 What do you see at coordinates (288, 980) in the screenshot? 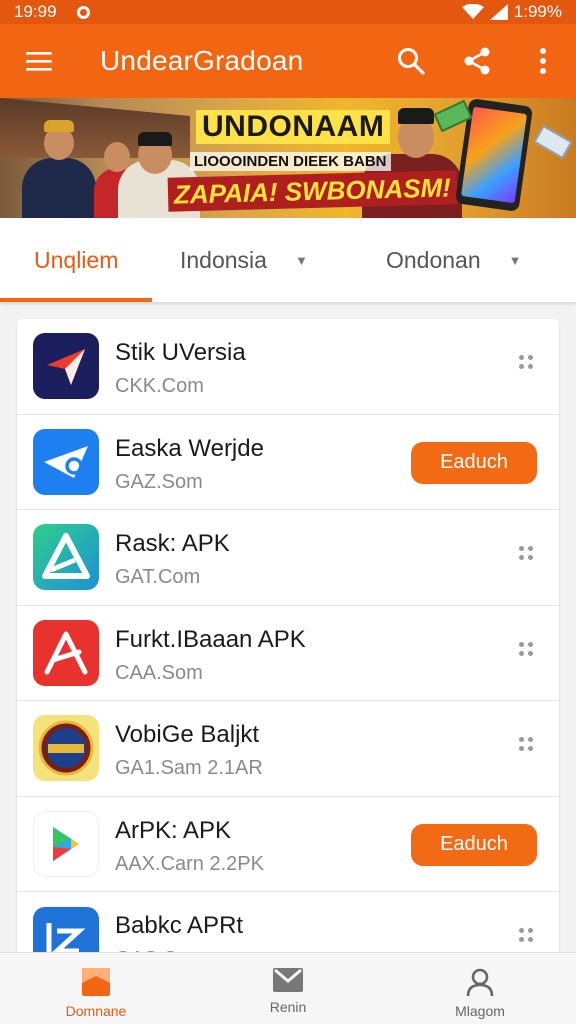
I see `mail-icon` at bounding box center [288, 980].